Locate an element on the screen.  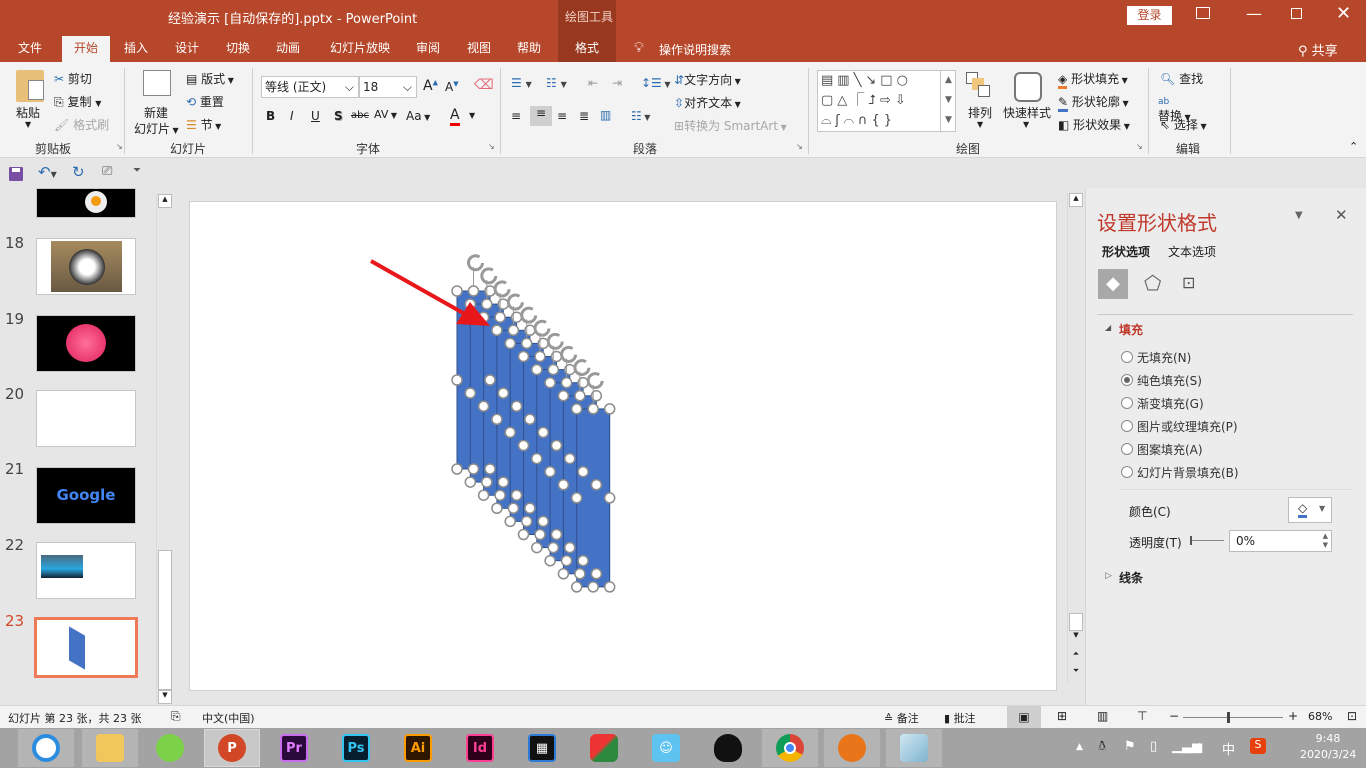
columns-button: ☷ ▼ is located at coordinates (640, 116).